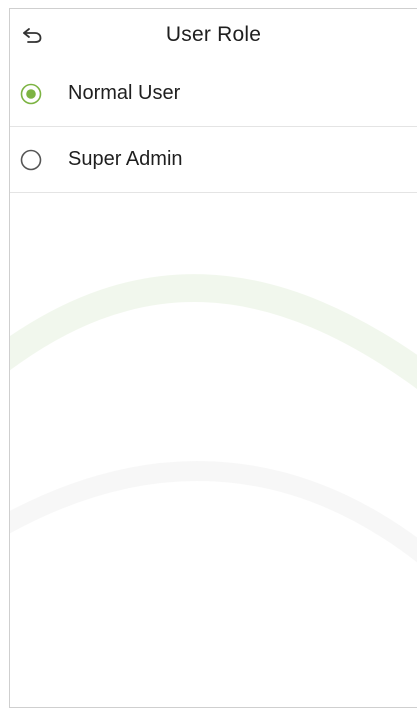 The image size is (417, 714). I want to click on page-title: User Role, so click(213, 34).